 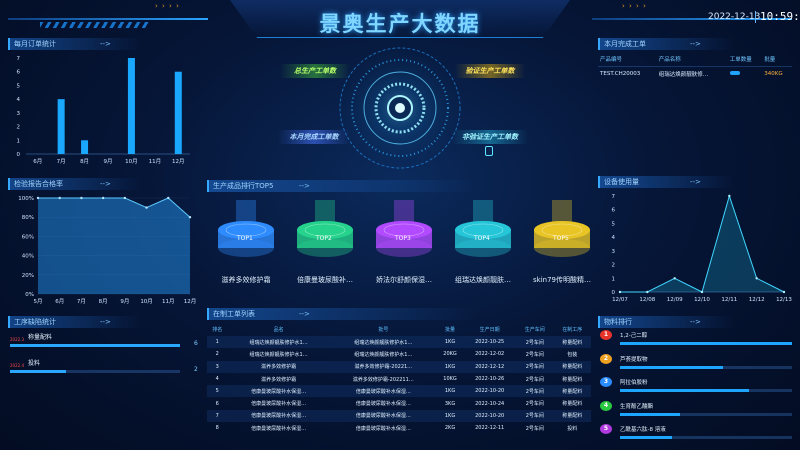 What do you see at coordinates (325, 228) in the screenshot?
I see `top5-item: TOP2` at bounding box center [325, 228].